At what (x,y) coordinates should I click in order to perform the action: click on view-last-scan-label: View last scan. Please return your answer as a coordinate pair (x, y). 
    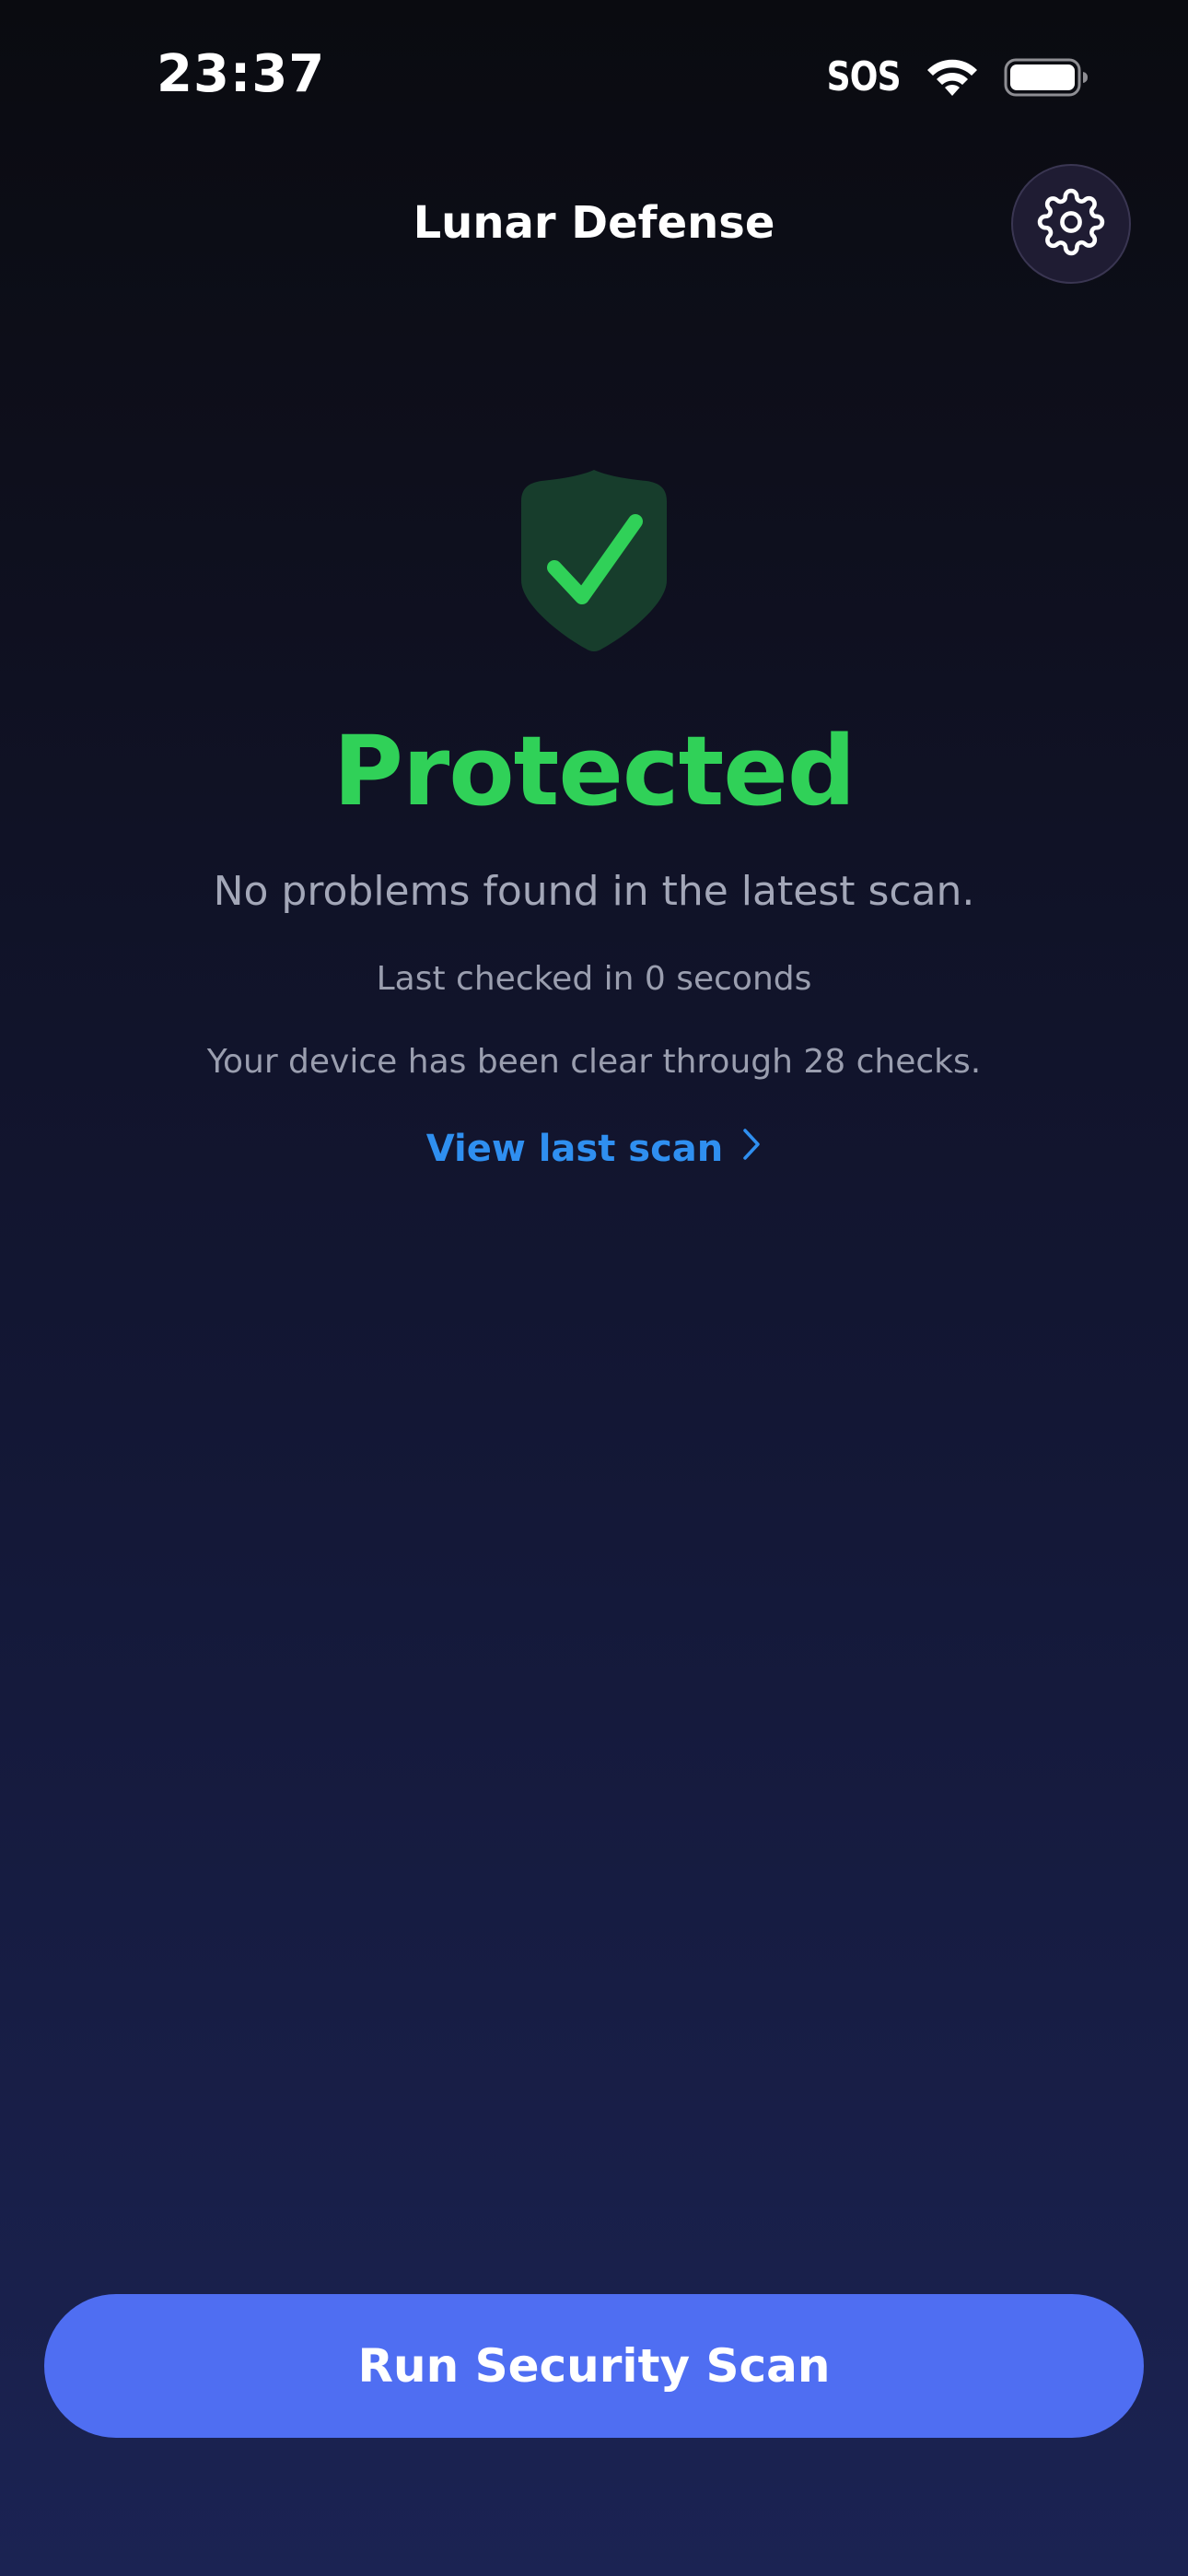
    Looking at the image, I should click on (574, 1149).